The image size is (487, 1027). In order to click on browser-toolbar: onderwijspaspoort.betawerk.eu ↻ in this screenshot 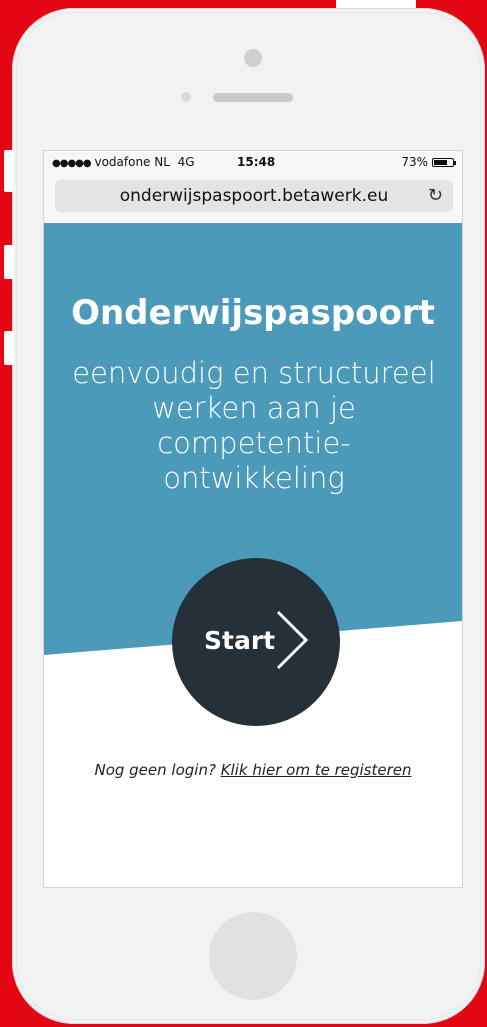, I will do `click(253, 198)`.